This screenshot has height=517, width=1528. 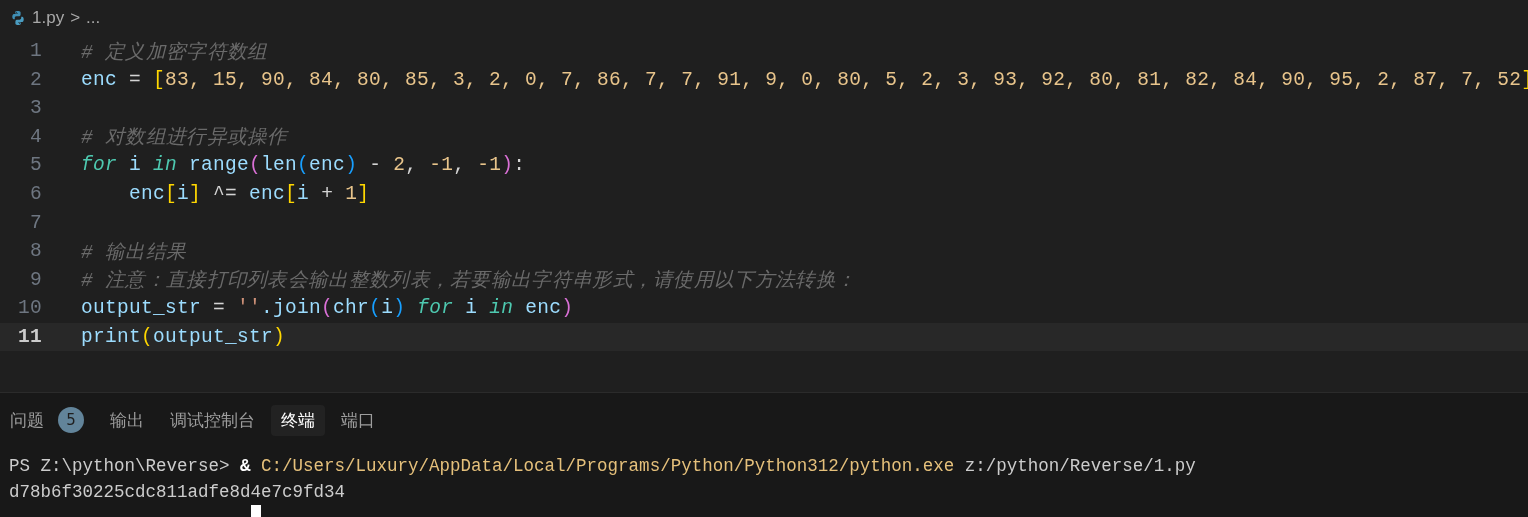 I want to click on panel-tab: 输出, so click(x=127, y=420).